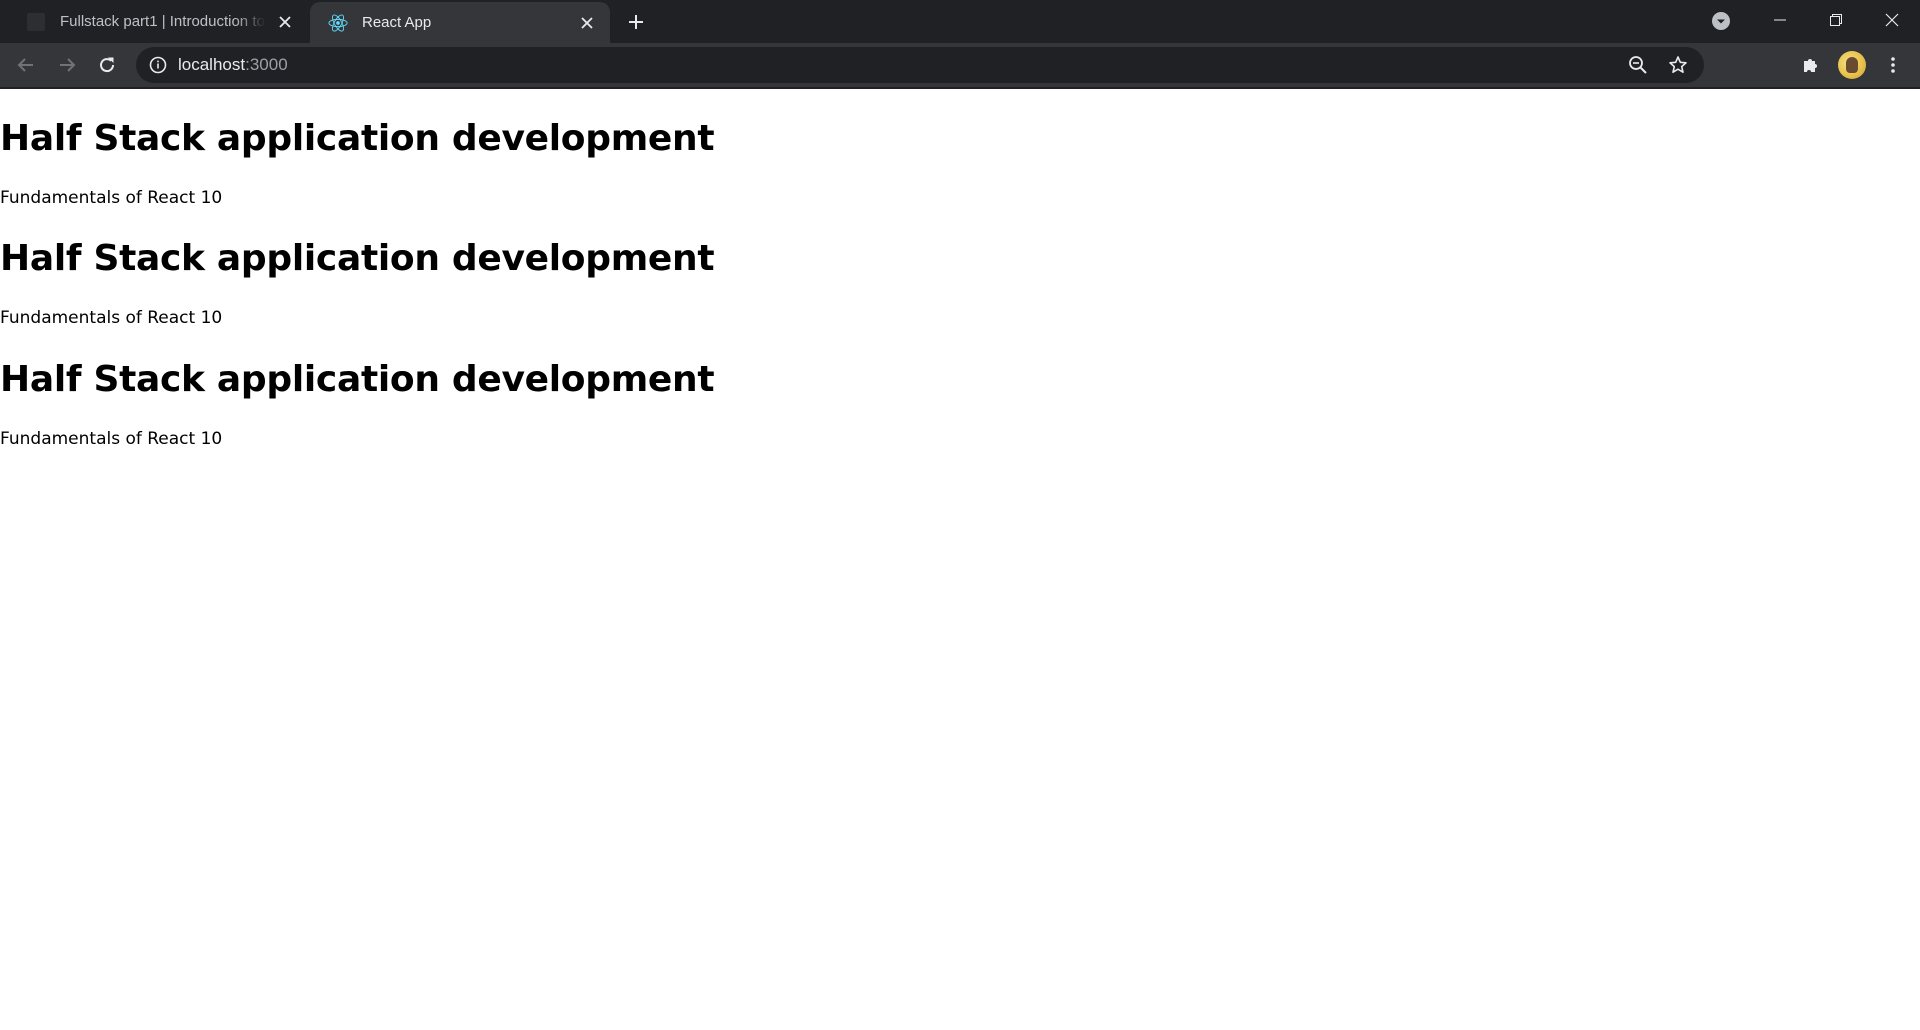 This screenshot has height=1030, width=1920. I want to click on url-host: localhost, so click(212, 64).